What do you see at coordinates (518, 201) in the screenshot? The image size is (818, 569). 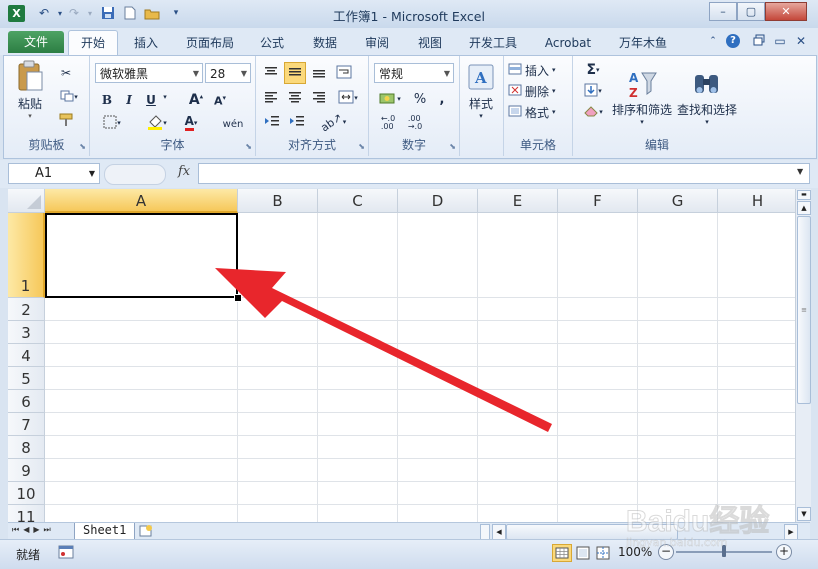 I see `column-header-e: E` at bounding box center [518, 201].